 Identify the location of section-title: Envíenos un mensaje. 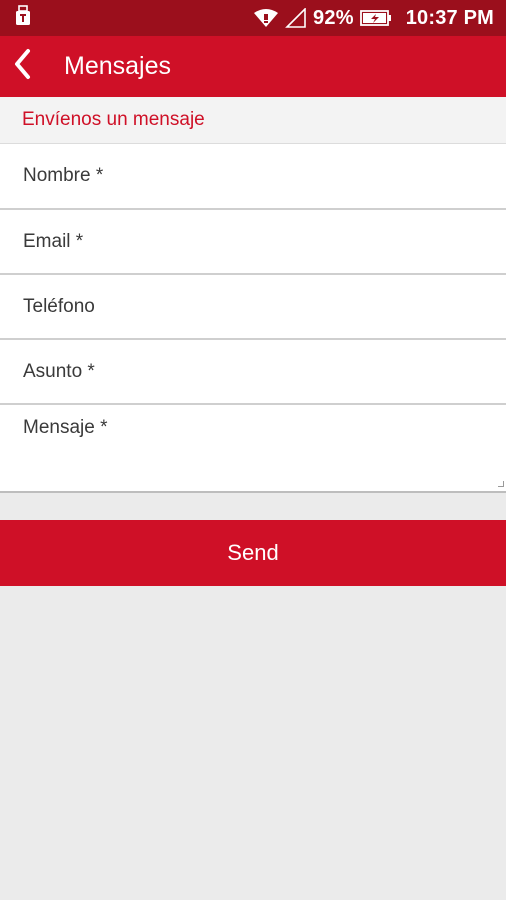
(253, 120).